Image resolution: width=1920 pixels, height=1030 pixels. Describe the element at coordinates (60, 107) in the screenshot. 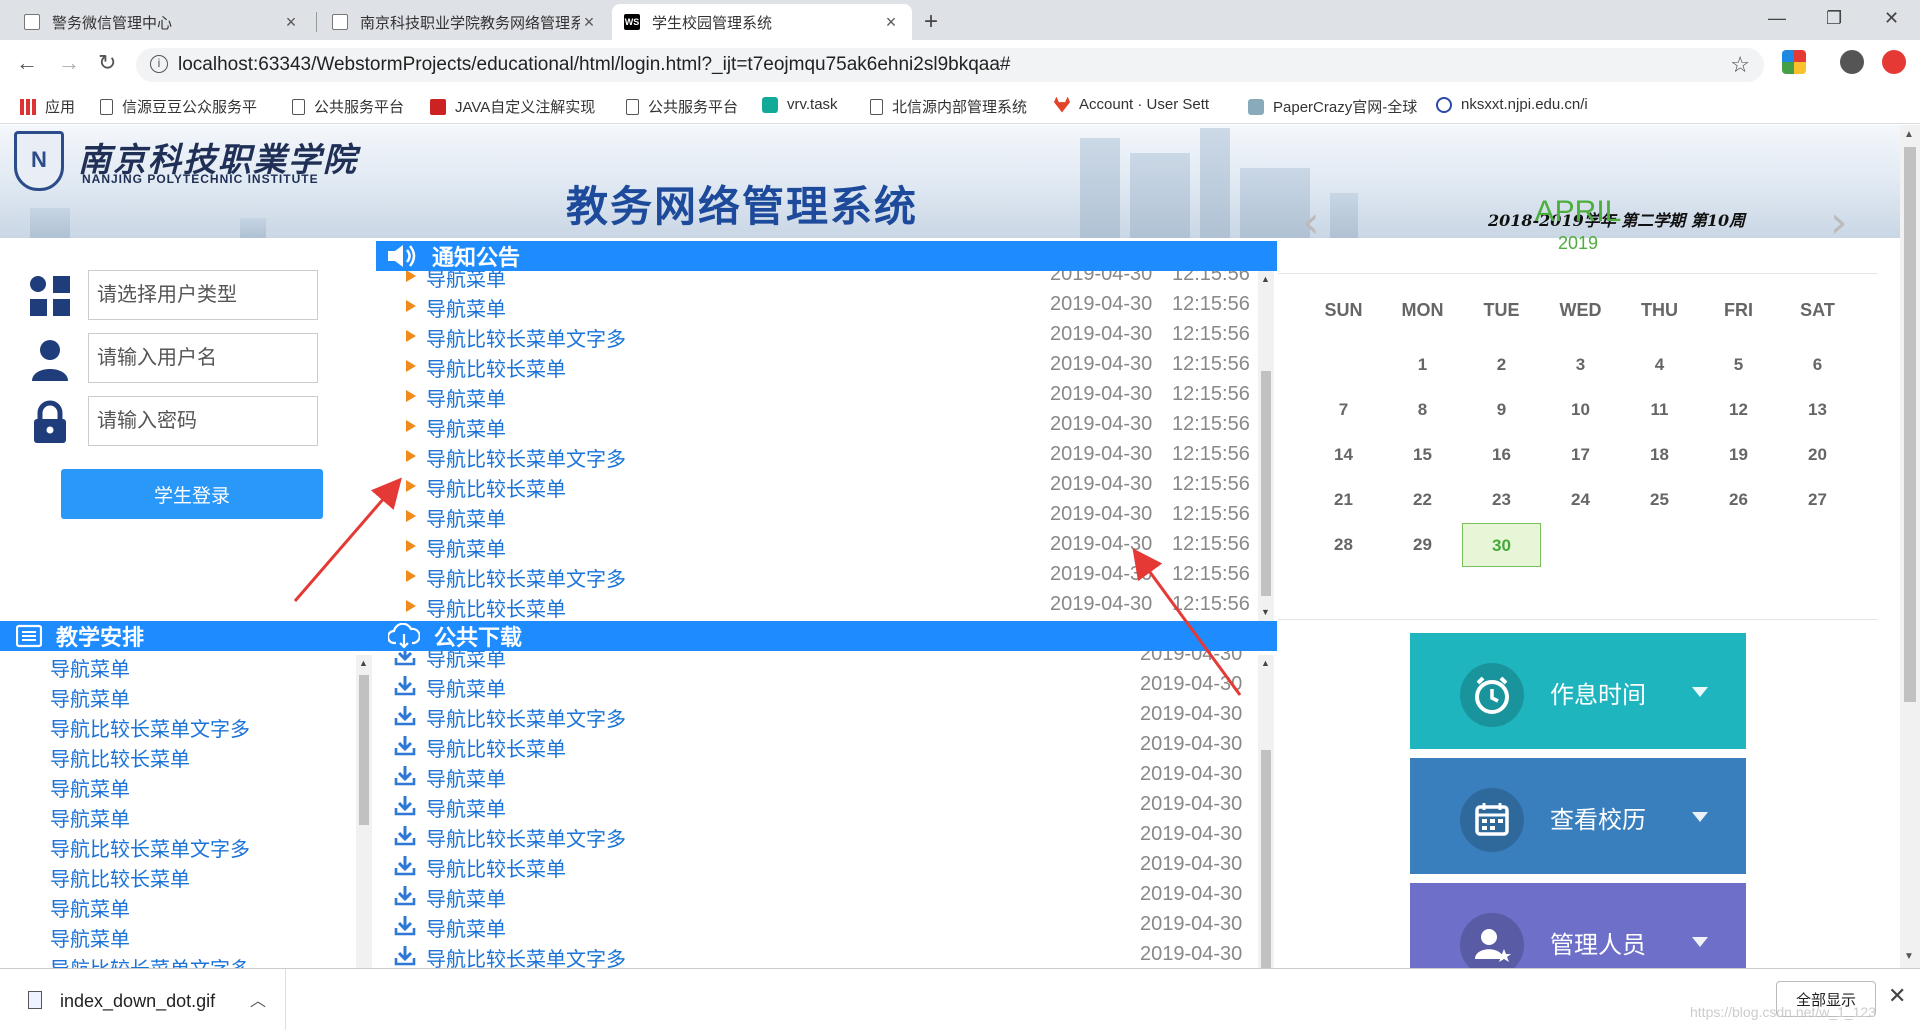

I see `bookmark-label: 应用` at that location.